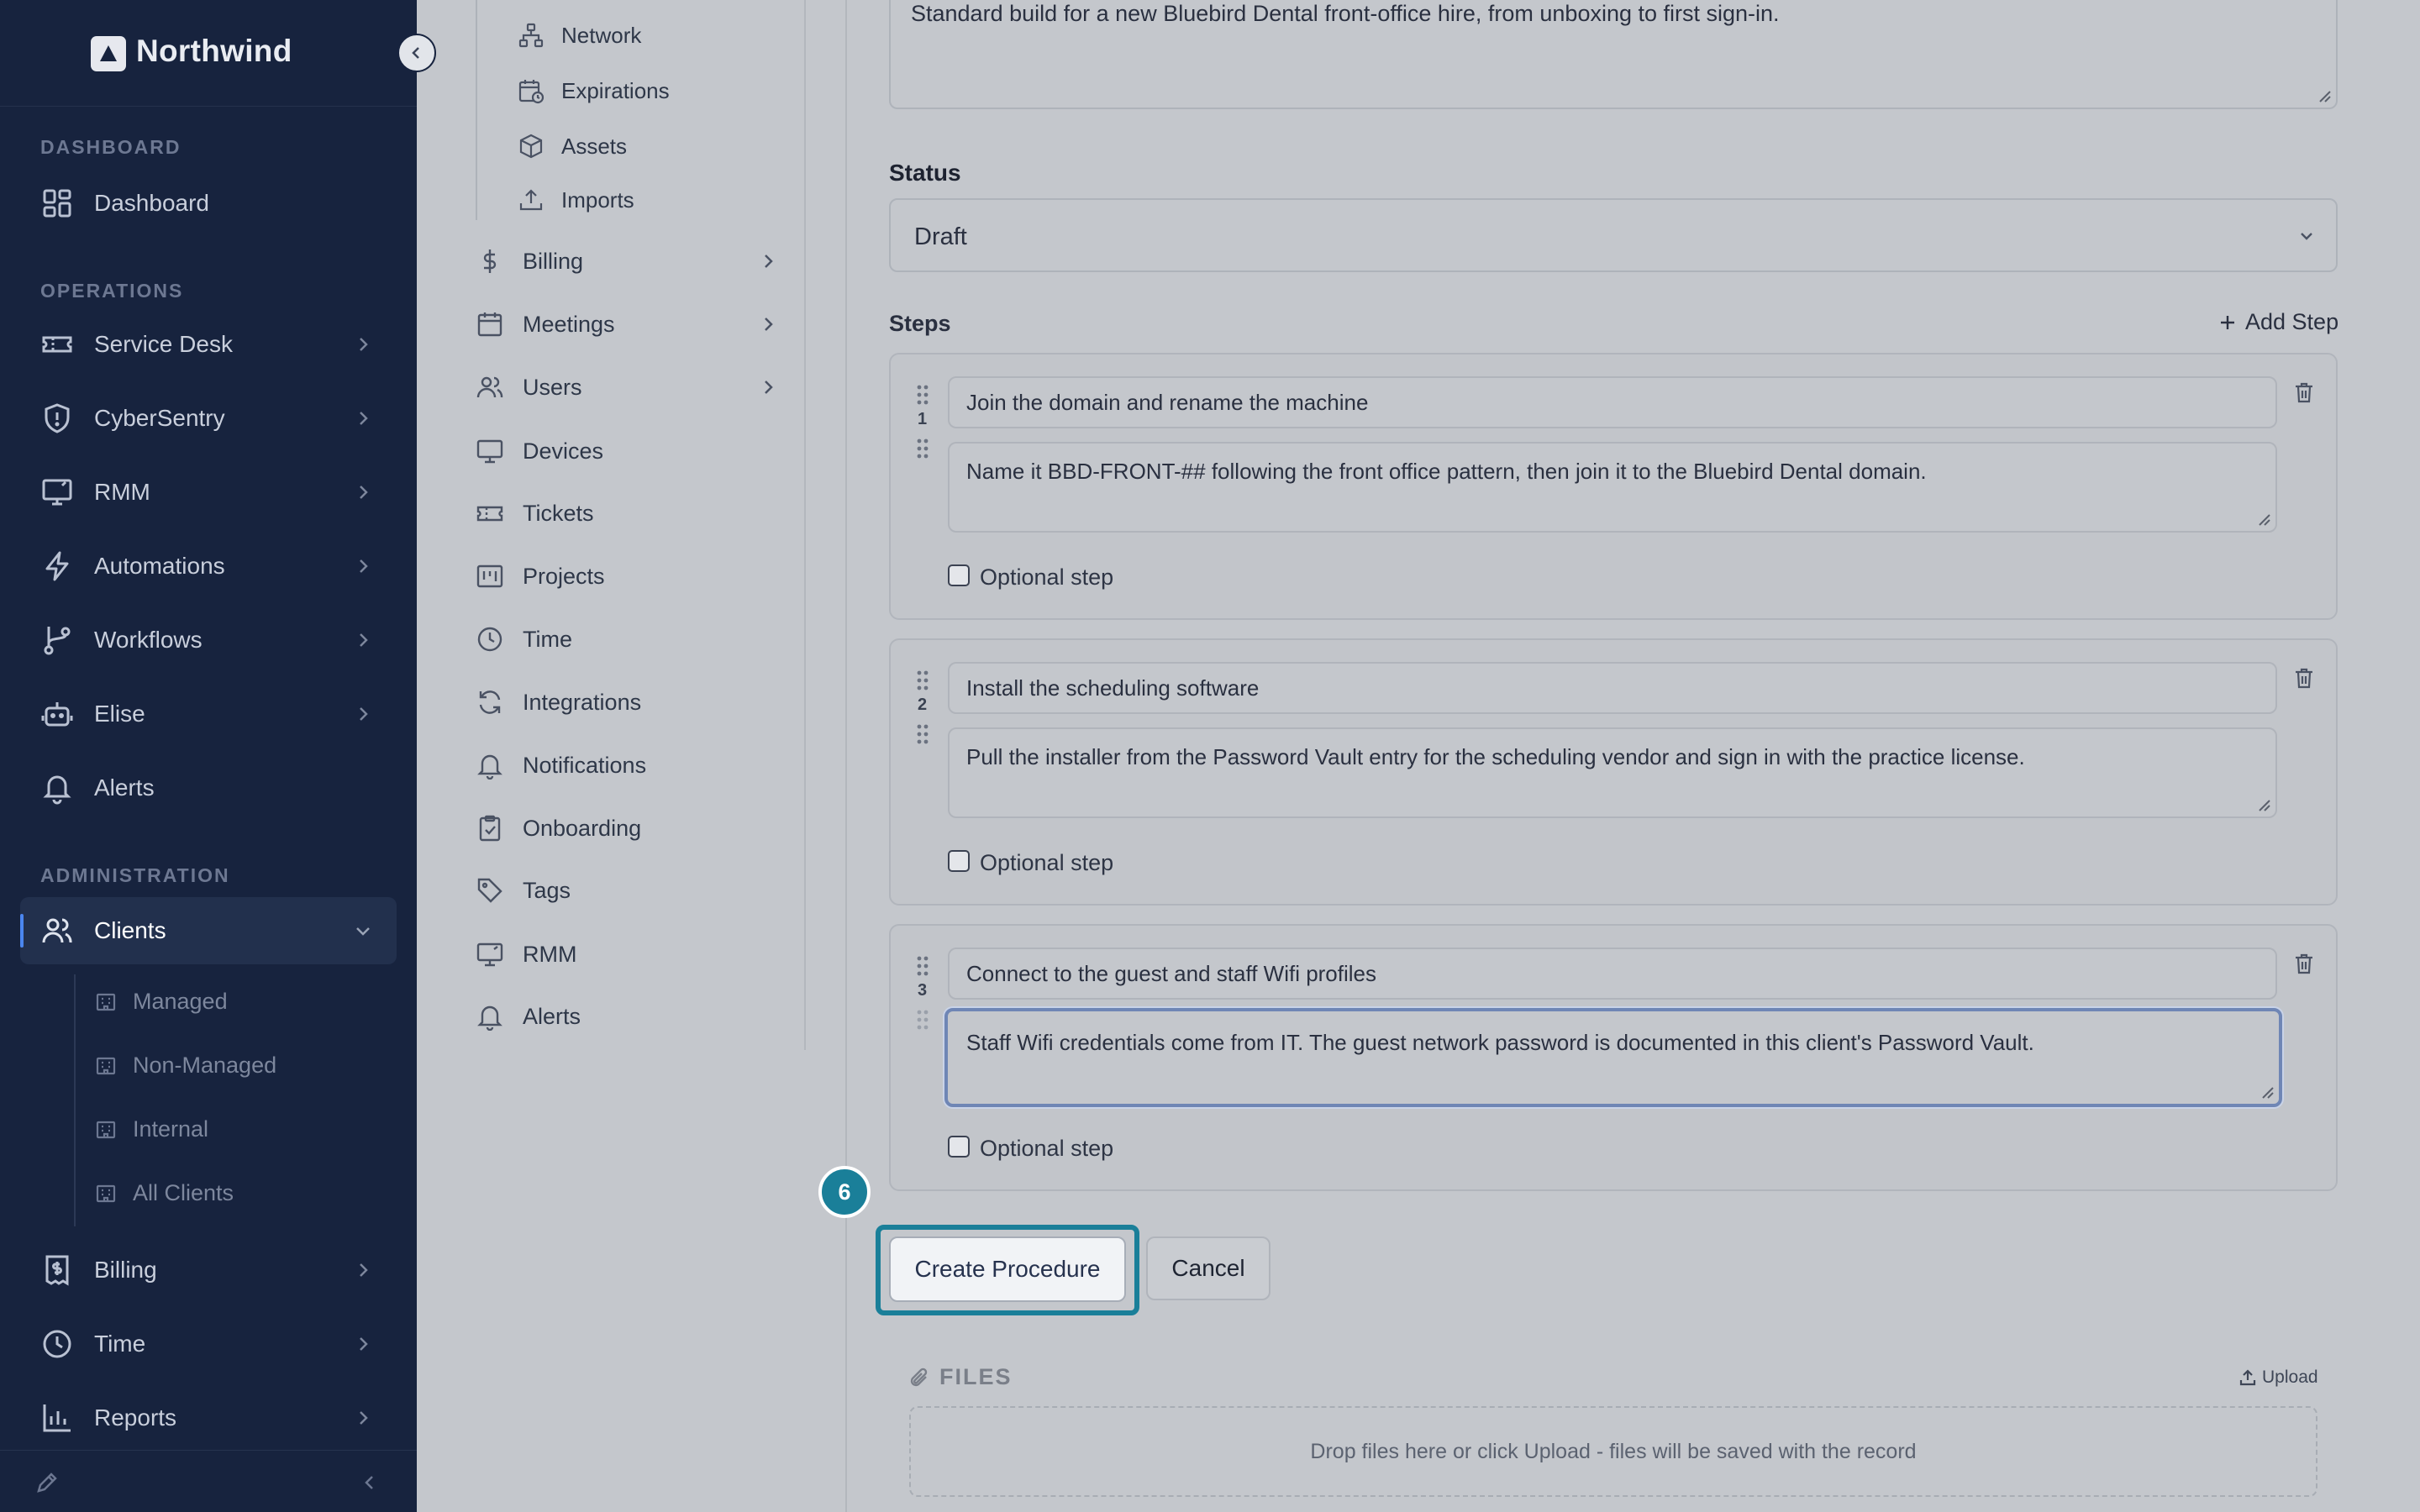 This screenshot has height=1512, width=2420. What do you see at coordinates (109, 53) in the screenshot?
I see `logo-icon` at bounding box center [109, 53].